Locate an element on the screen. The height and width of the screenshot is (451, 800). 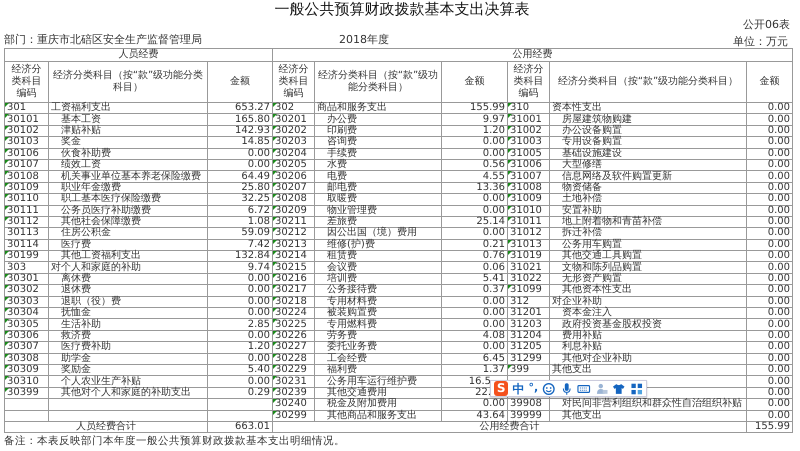
group-header: 人员经费 is located at coordinates (138, 55).